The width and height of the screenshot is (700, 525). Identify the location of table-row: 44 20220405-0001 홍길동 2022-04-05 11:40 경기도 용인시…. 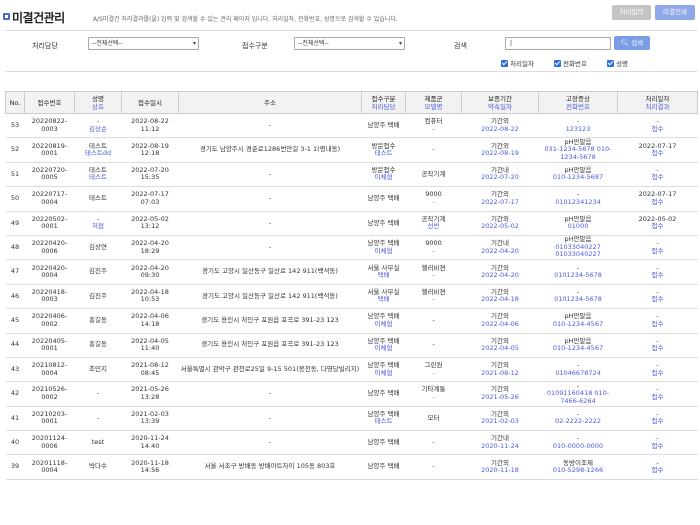
(351, 345).